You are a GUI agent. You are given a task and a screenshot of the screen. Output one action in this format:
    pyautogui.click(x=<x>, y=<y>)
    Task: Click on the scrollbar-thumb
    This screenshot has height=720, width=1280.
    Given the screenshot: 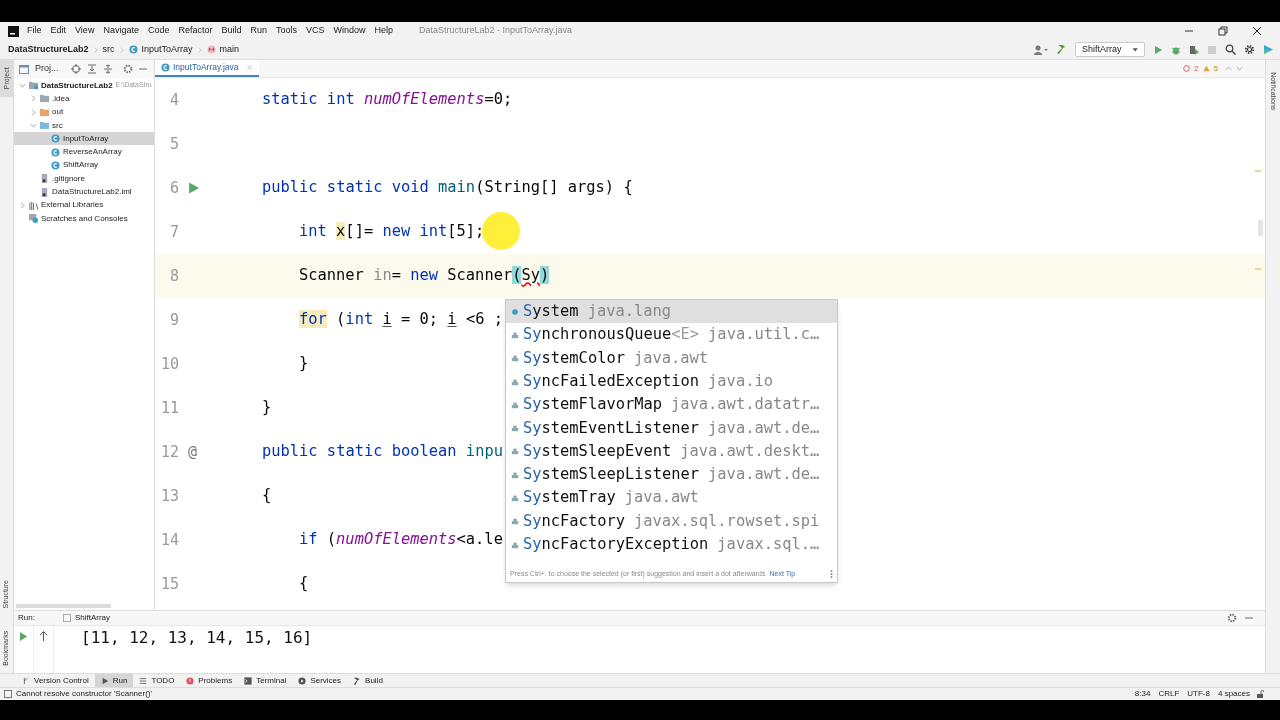 What is the action you would take?
    pyautogui.click(x=1260, y=228)
    